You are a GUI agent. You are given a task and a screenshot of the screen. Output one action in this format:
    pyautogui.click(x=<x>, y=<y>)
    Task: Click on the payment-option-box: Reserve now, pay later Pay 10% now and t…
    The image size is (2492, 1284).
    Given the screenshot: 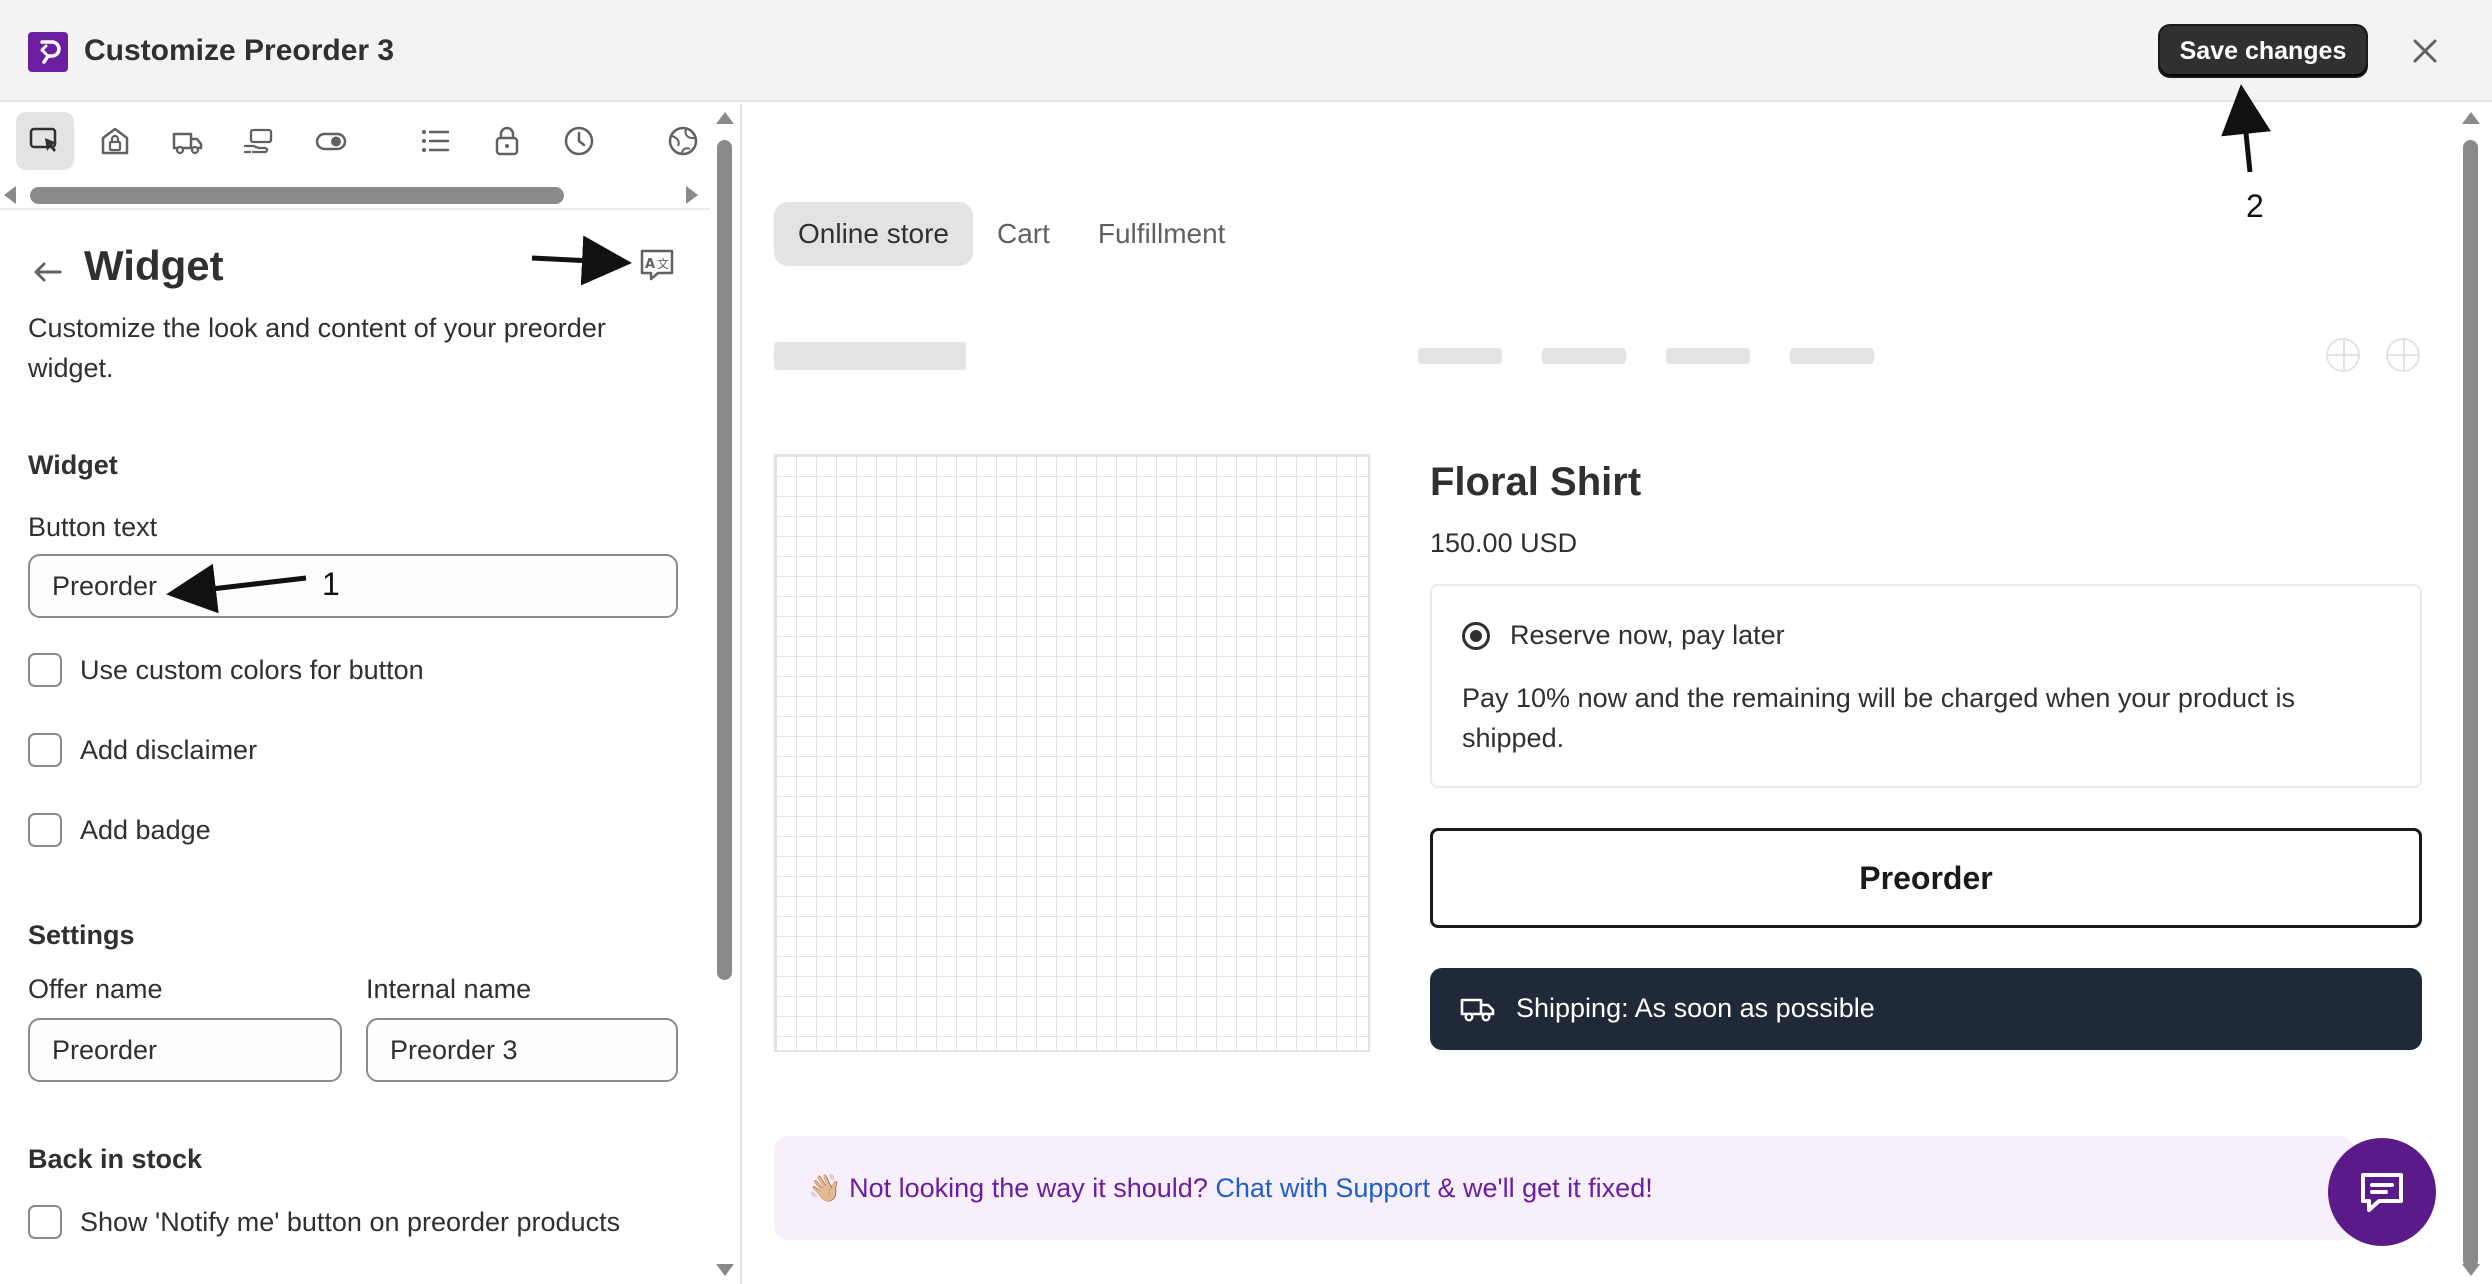 What is the action you would take?
    pyautogui.click(x=1926, y=686)
    